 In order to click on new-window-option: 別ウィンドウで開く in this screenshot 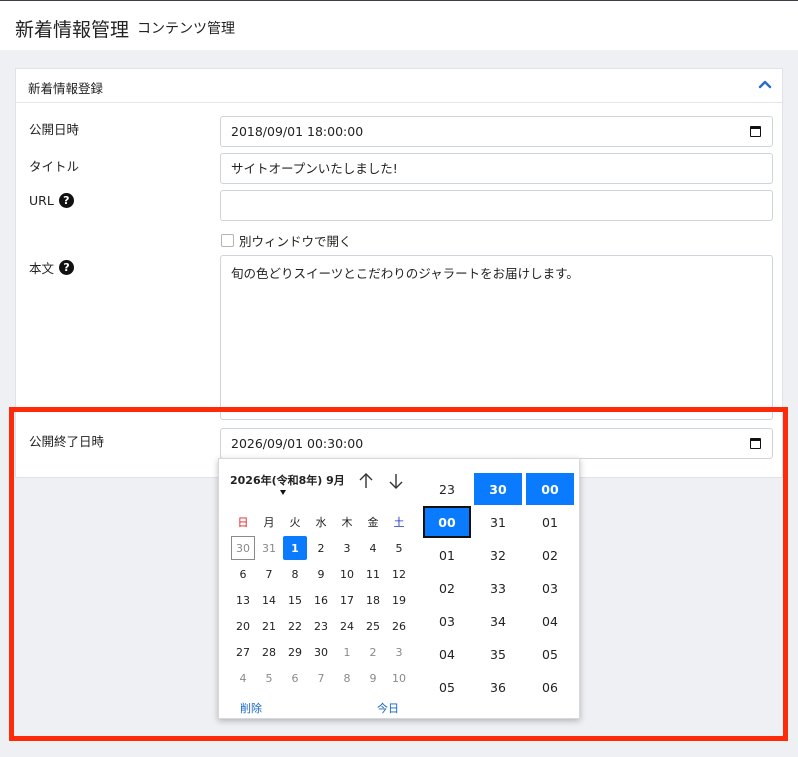, I will do `click(286, 240)`.